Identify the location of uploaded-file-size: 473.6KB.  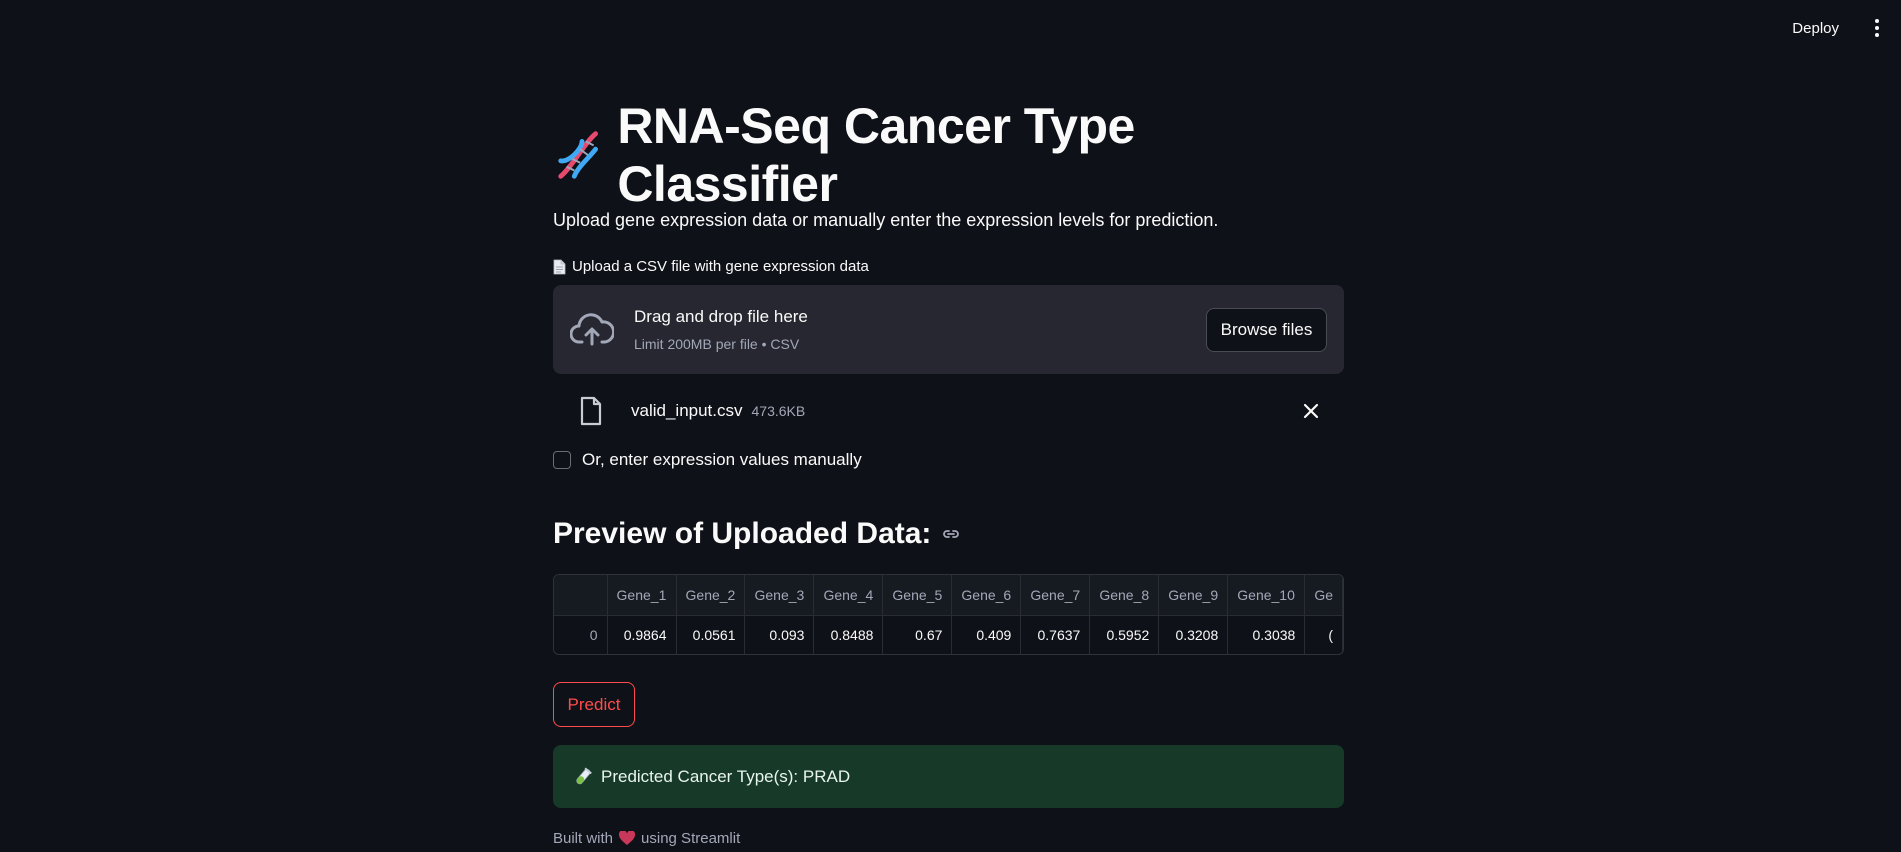
(778, 411).